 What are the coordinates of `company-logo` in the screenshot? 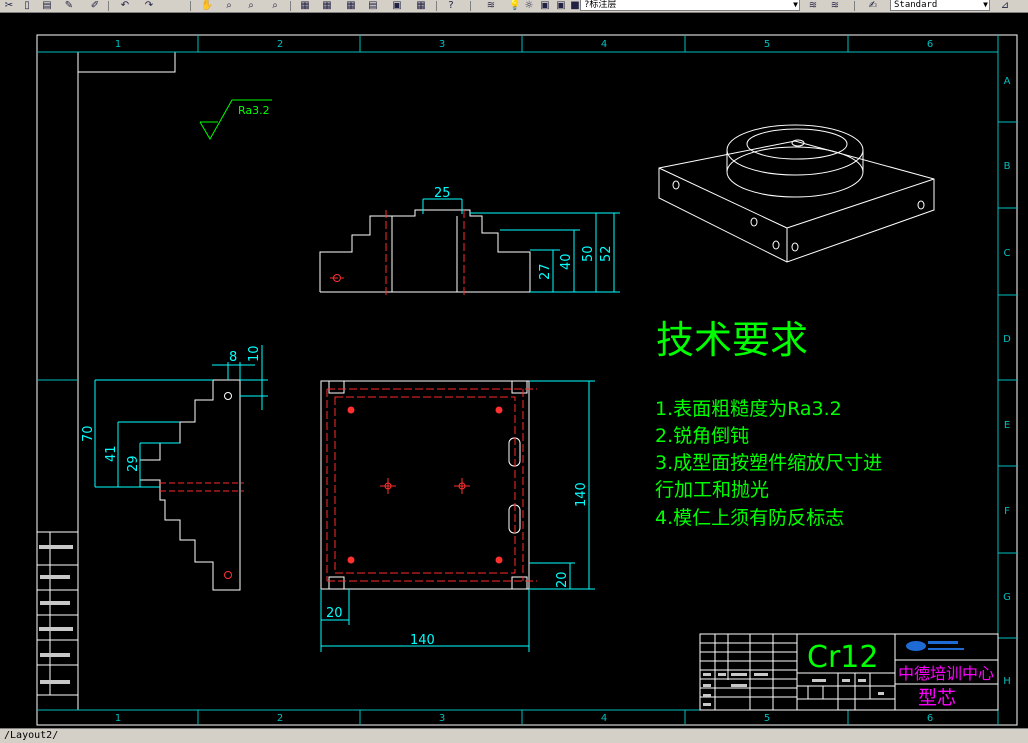 It's located at (935, 646).